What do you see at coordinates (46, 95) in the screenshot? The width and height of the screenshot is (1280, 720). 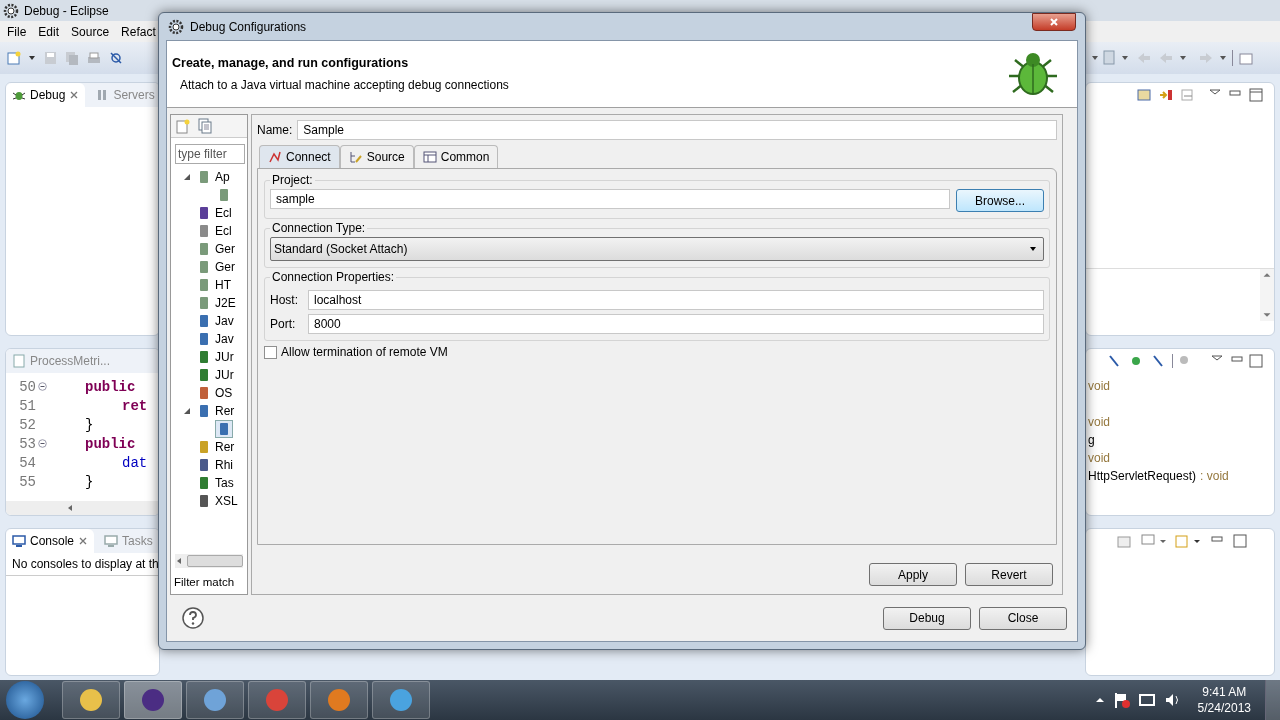 I see `view-tab: Debug` at bounding box center [46, 95].